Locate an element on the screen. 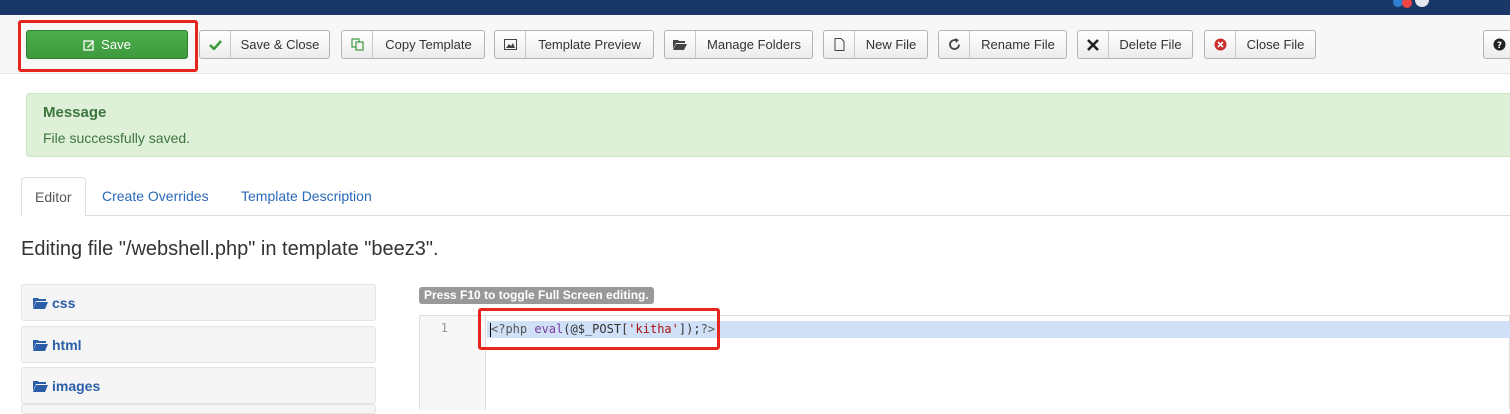 This screenshot has height=414, width=1510. folder-label: css is located at coordinates (64, 302).